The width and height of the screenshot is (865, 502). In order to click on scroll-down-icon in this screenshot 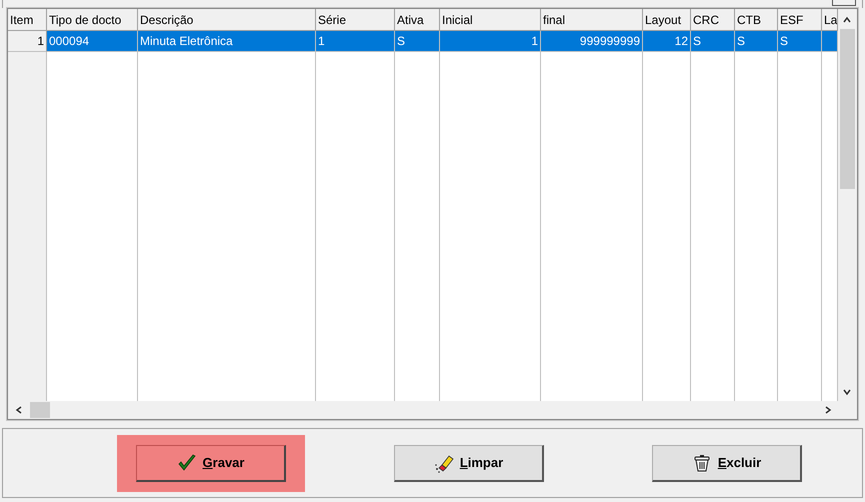, I will do `click(847, 392)`.